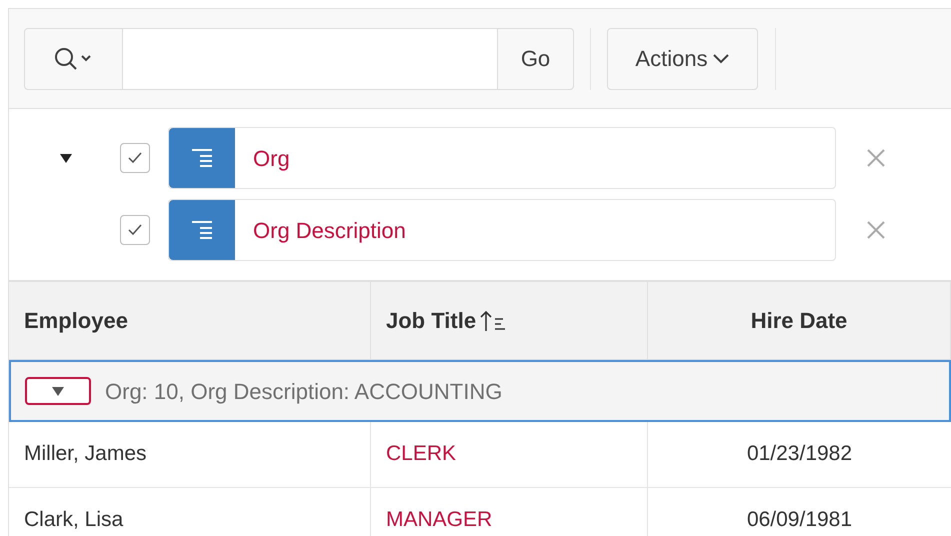 Image resolution: width=951 pixels, height=536 pixels. I want to click on break-column-field: Org, so click(502, 158).